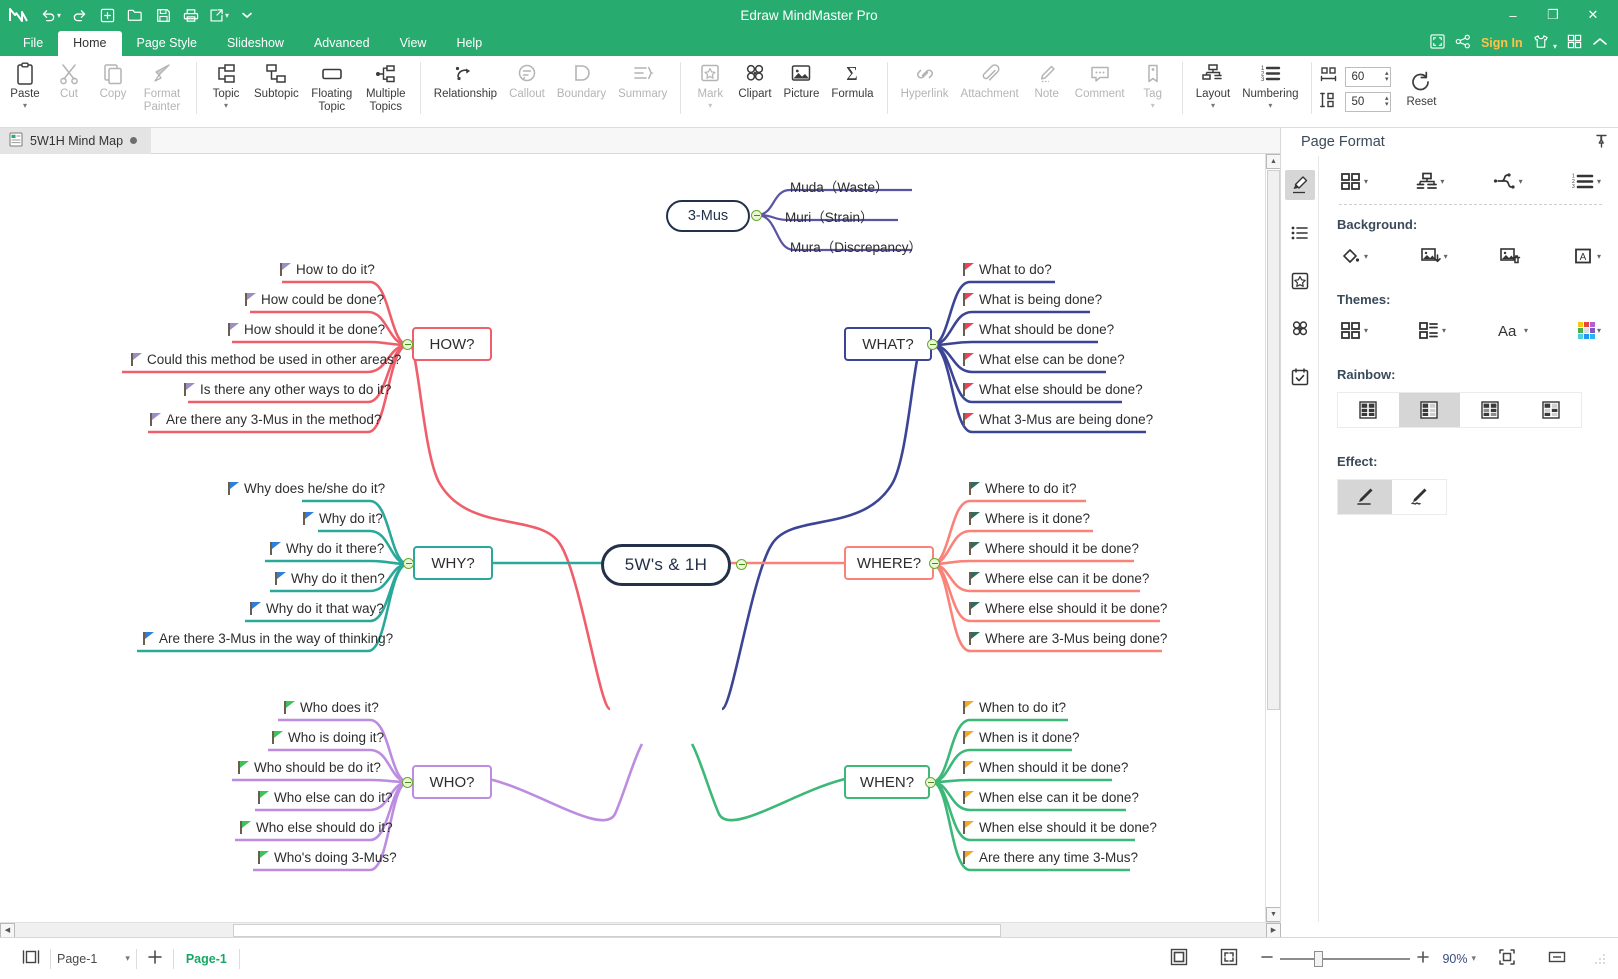 The image size is (1618, 979). What do you see at coordinates (276, 78) in the screenshot?
I see `subtopic-button: Subtopic` at bounding box center [276, 78].